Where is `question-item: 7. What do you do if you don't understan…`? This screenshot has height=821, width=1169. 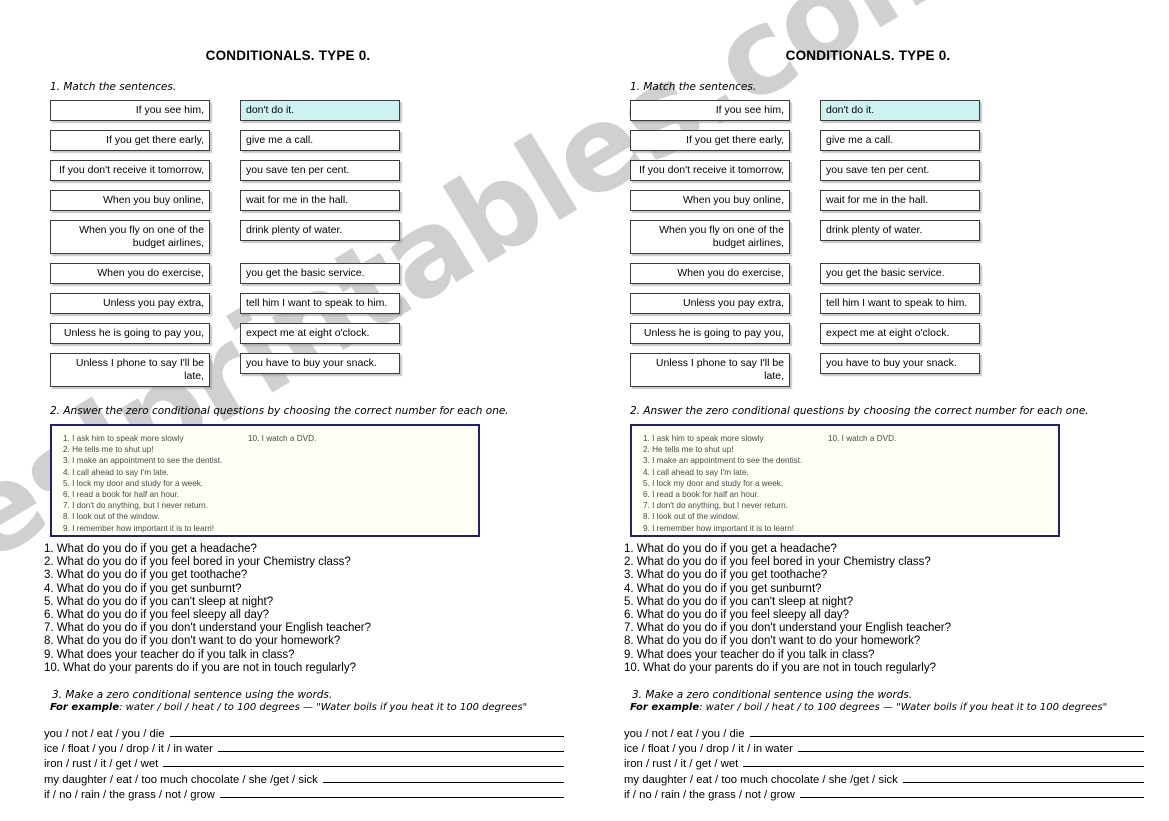 question-item: 7. What do you do if you don't understan… is located at coordinates (207, 628).